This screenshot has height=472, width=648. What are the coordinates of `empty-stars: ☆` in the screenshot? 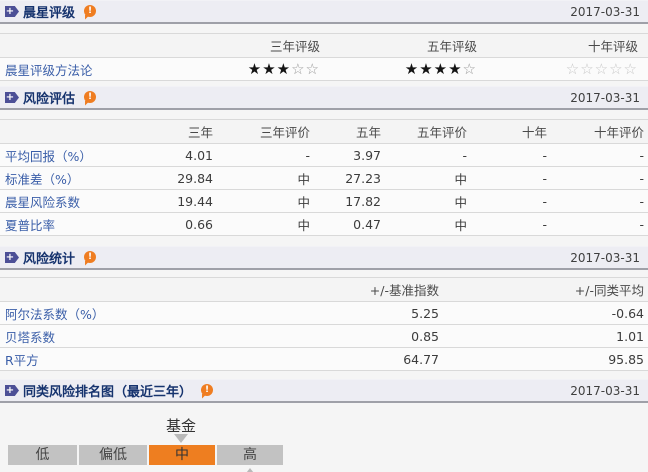 It's located at (469, 69).